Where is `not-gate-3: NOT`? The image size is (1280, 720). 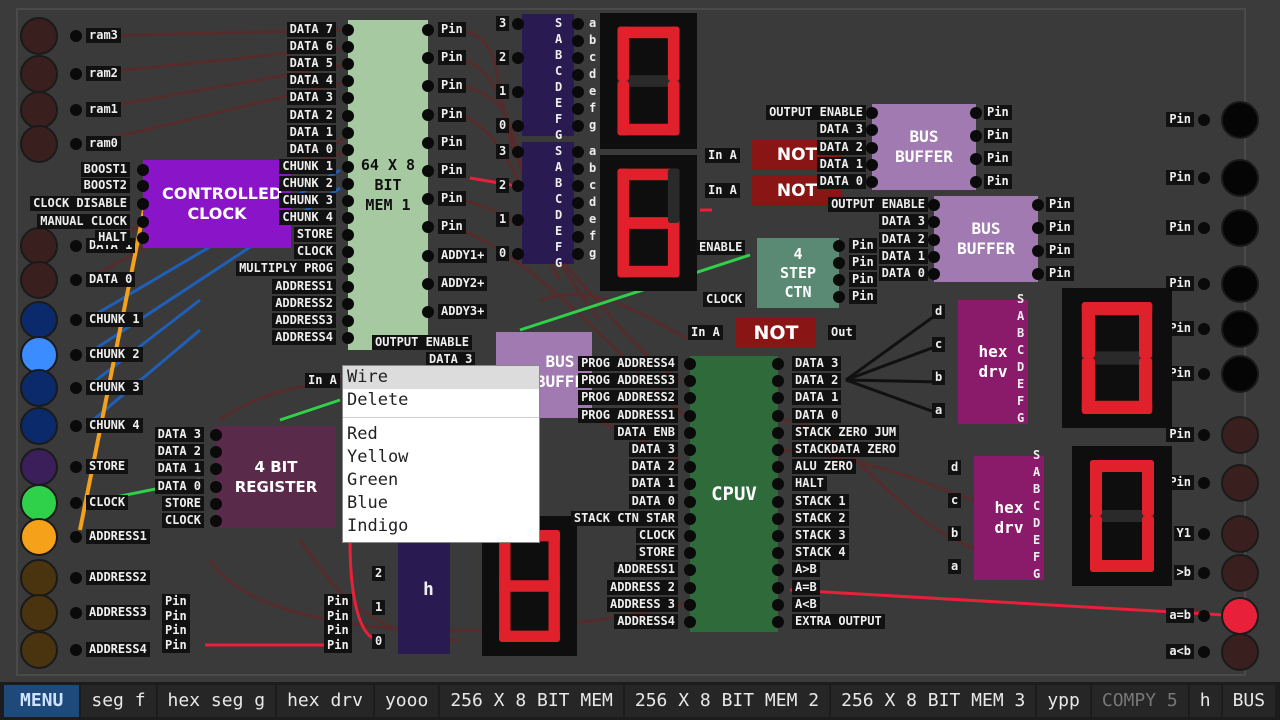 not-gate-3: NOT is located at coordinates (776, 333).